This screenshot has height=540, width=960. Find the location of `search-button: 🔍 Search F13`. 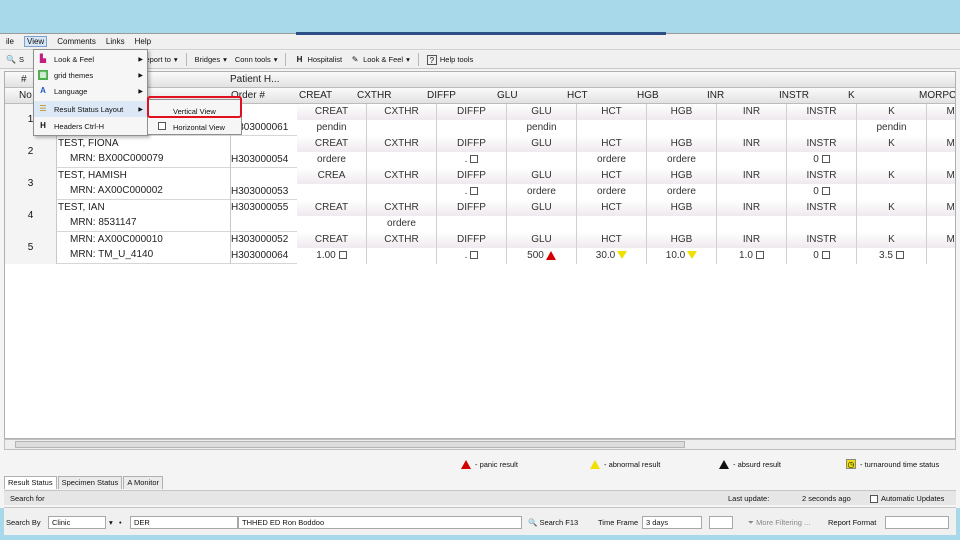

search-button: 🔍 Search F13 is located at coordinates (553, 522).